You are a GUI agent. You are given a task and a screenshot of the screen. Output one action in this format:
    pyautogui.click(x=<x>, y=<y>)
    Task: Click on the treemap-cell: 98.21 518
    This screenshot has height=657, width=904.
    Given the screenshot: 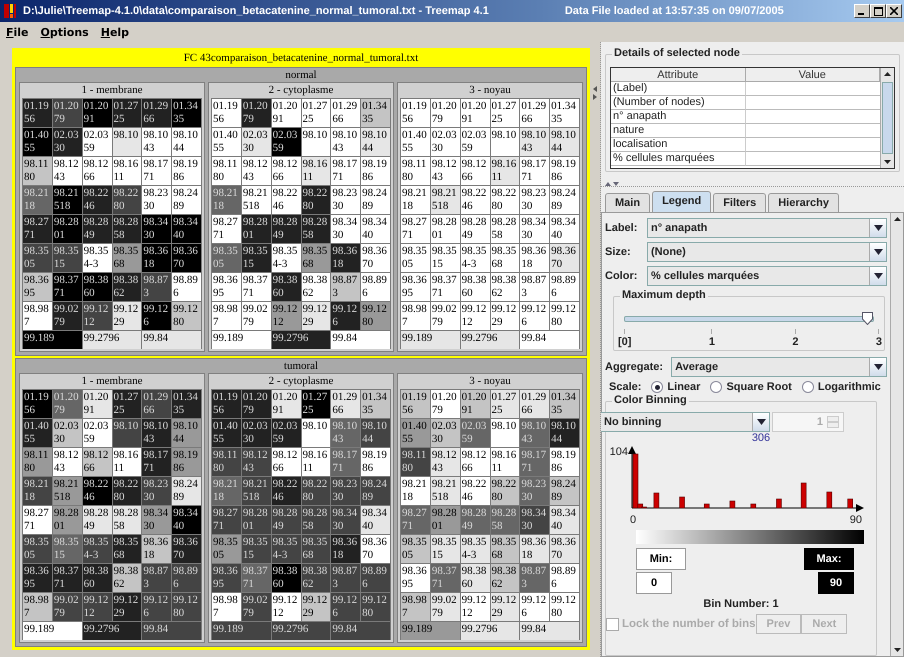 What is the action you would take?
    pyautogui.click(x=256, y=491)
    